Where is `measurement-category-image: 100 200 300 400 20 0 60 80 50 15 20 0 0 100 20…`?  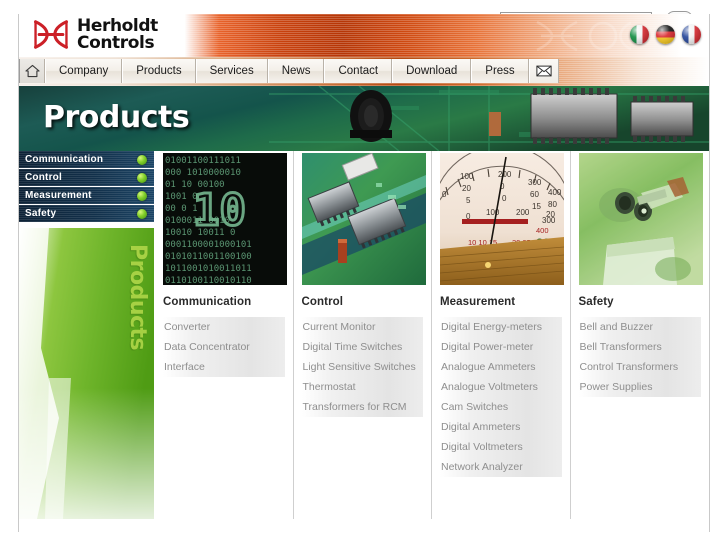
measurement-category-image: 100 200 300 400 20 0 60 80 50 15 20 0 0 100 20… is located at coordinates (502, 219).